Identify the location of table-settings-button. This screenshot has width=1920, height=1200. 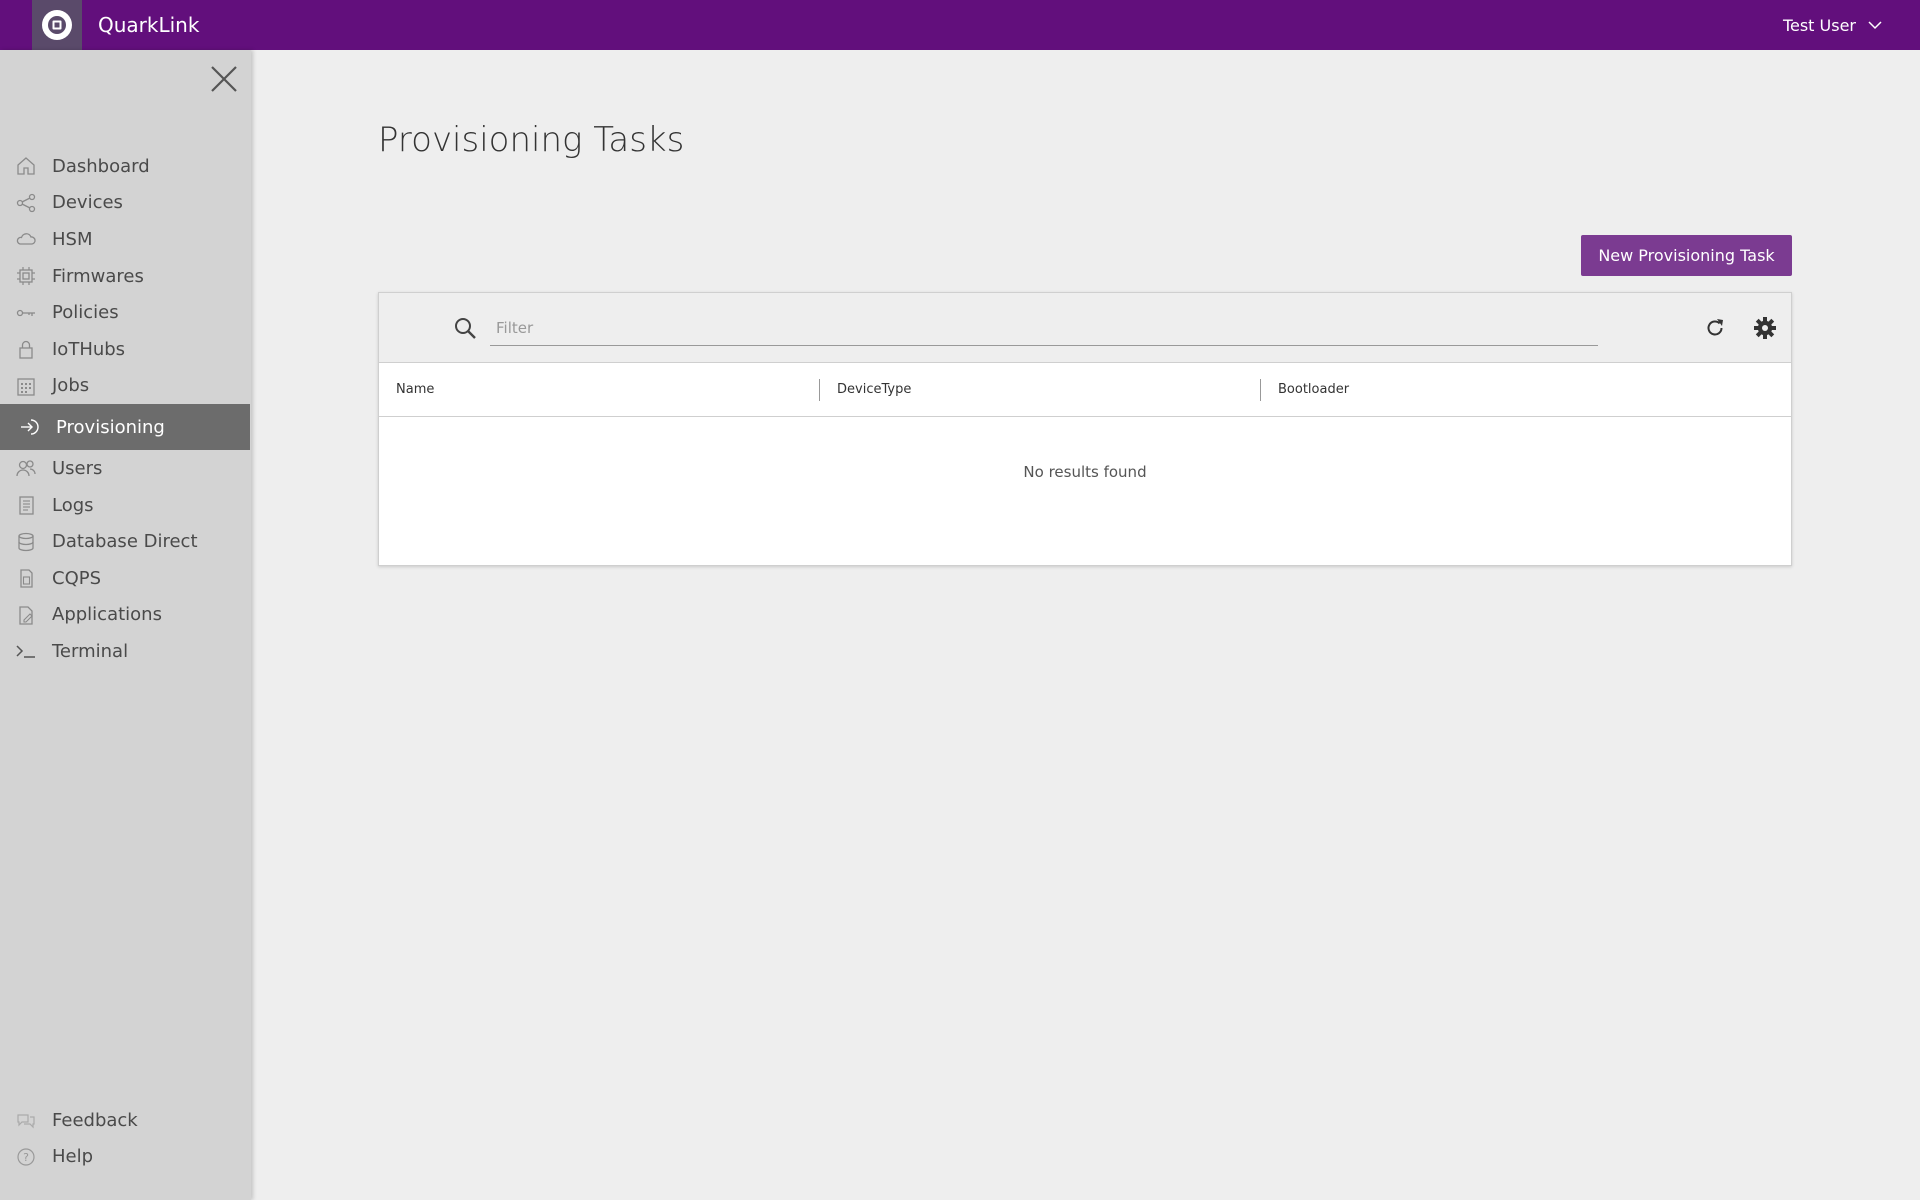
(1765, 328).